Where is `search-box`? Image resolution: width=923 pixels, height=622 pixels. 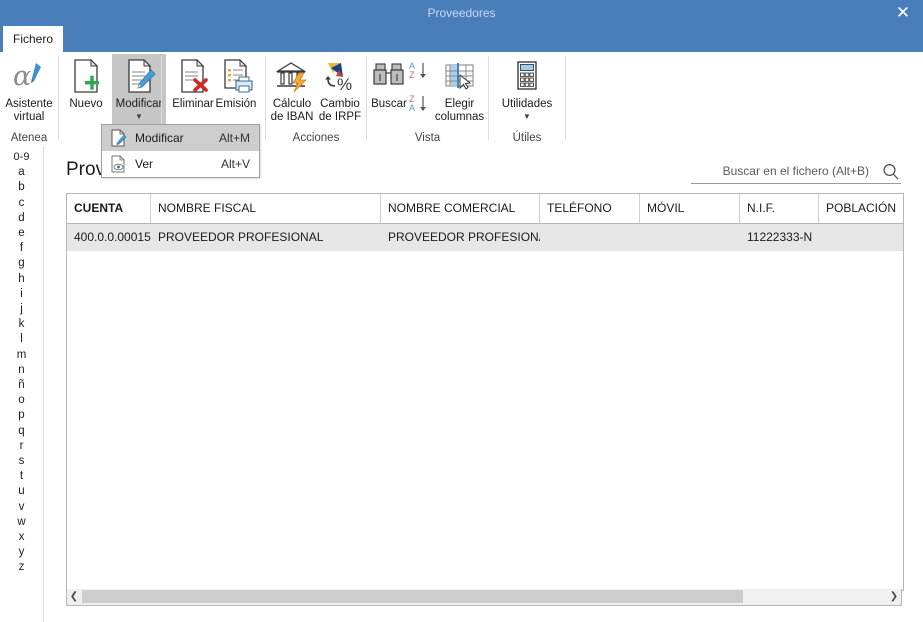
search-box is located at coordinates (796, 172).